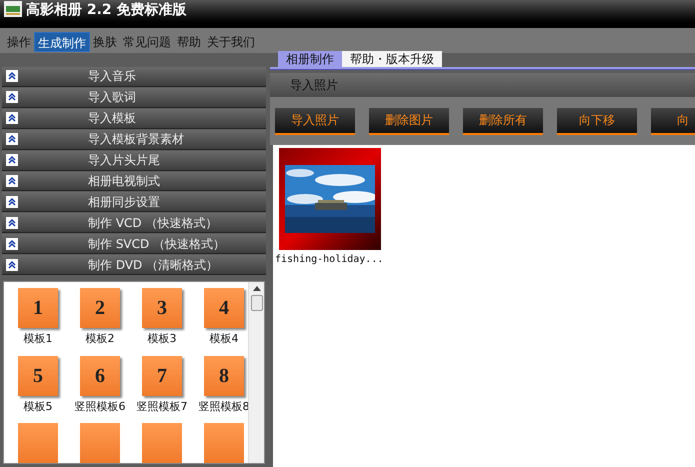  What do you see at coordinates (124, 202) in the screenshot?
I see `accordion-label: 相册同步设置` at bounding box center [124, 202].